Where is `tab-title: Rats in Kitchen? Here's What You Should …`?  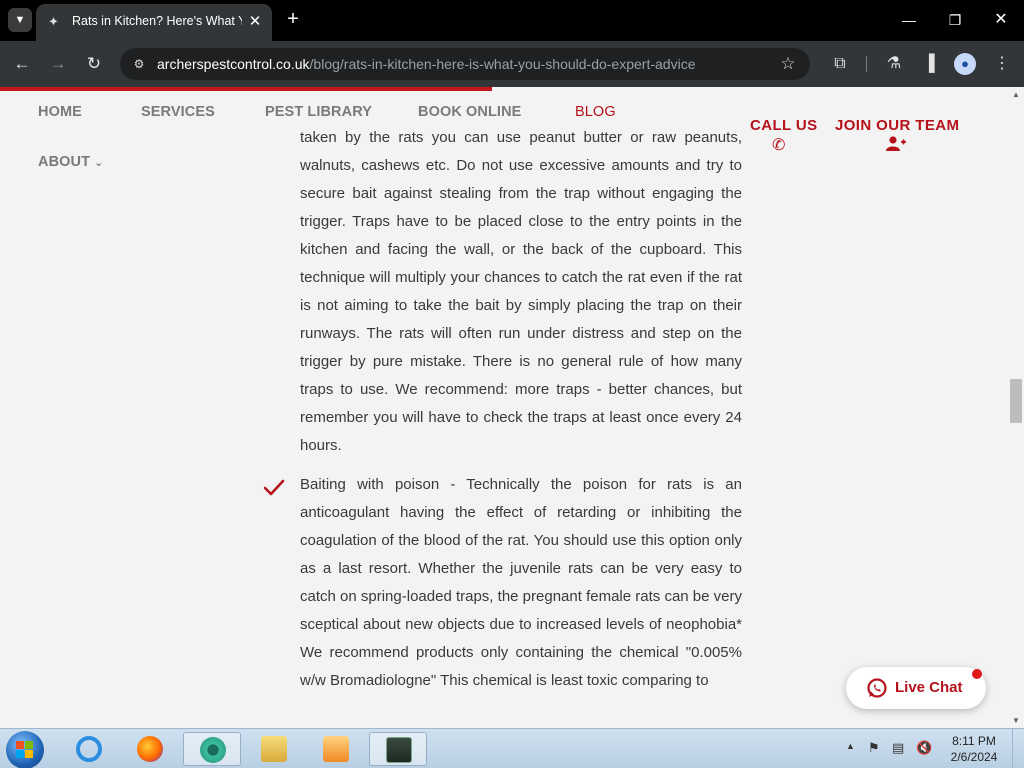
tab-title: Rats in Kitchen? Here's What You Should … is located at coordinates (157, 21).